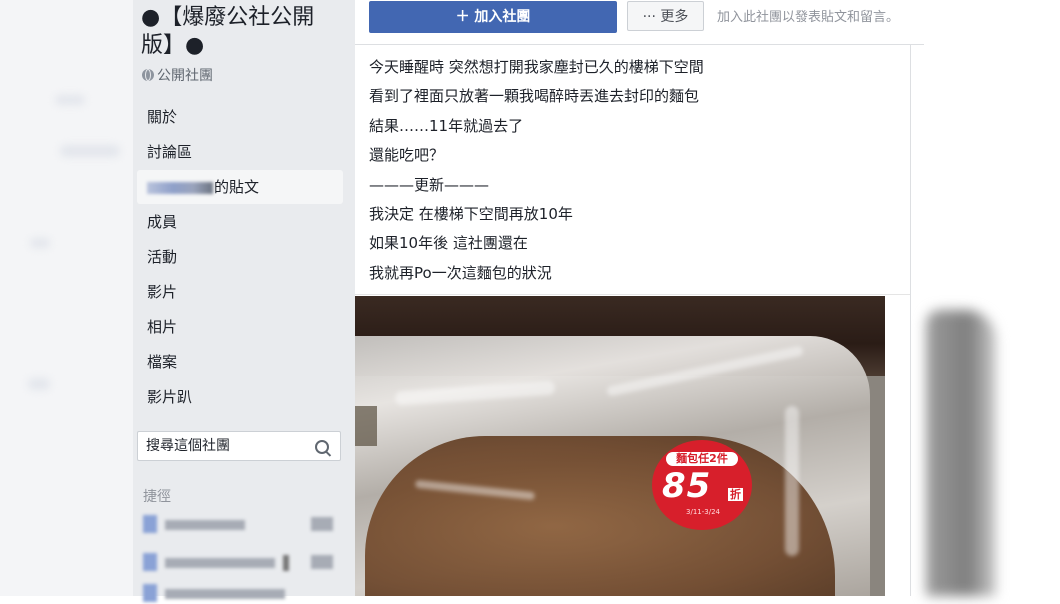  Describe the element at coordinates (170, 152) in the screenshot. I see `nav-item-label: 討論區` at that location.